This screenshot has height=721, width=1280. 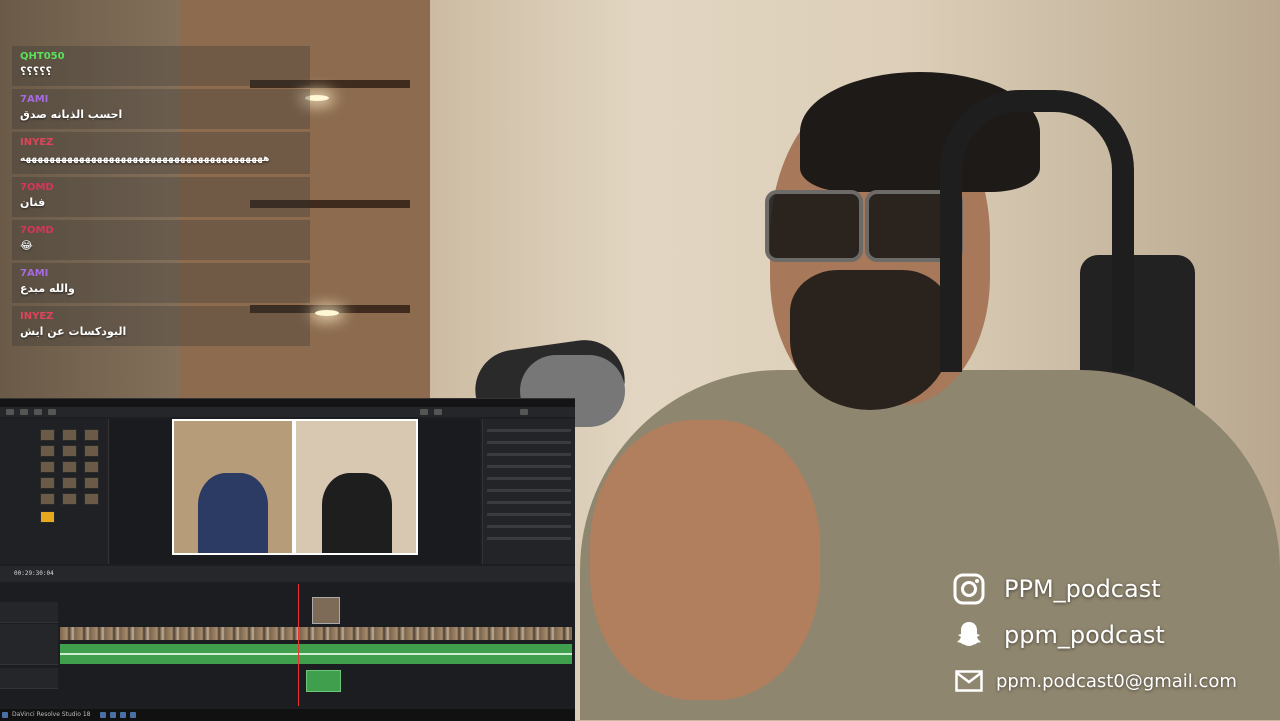 I want to click on timeline-header: 00:29:30:04, so click(x=287, y=574).